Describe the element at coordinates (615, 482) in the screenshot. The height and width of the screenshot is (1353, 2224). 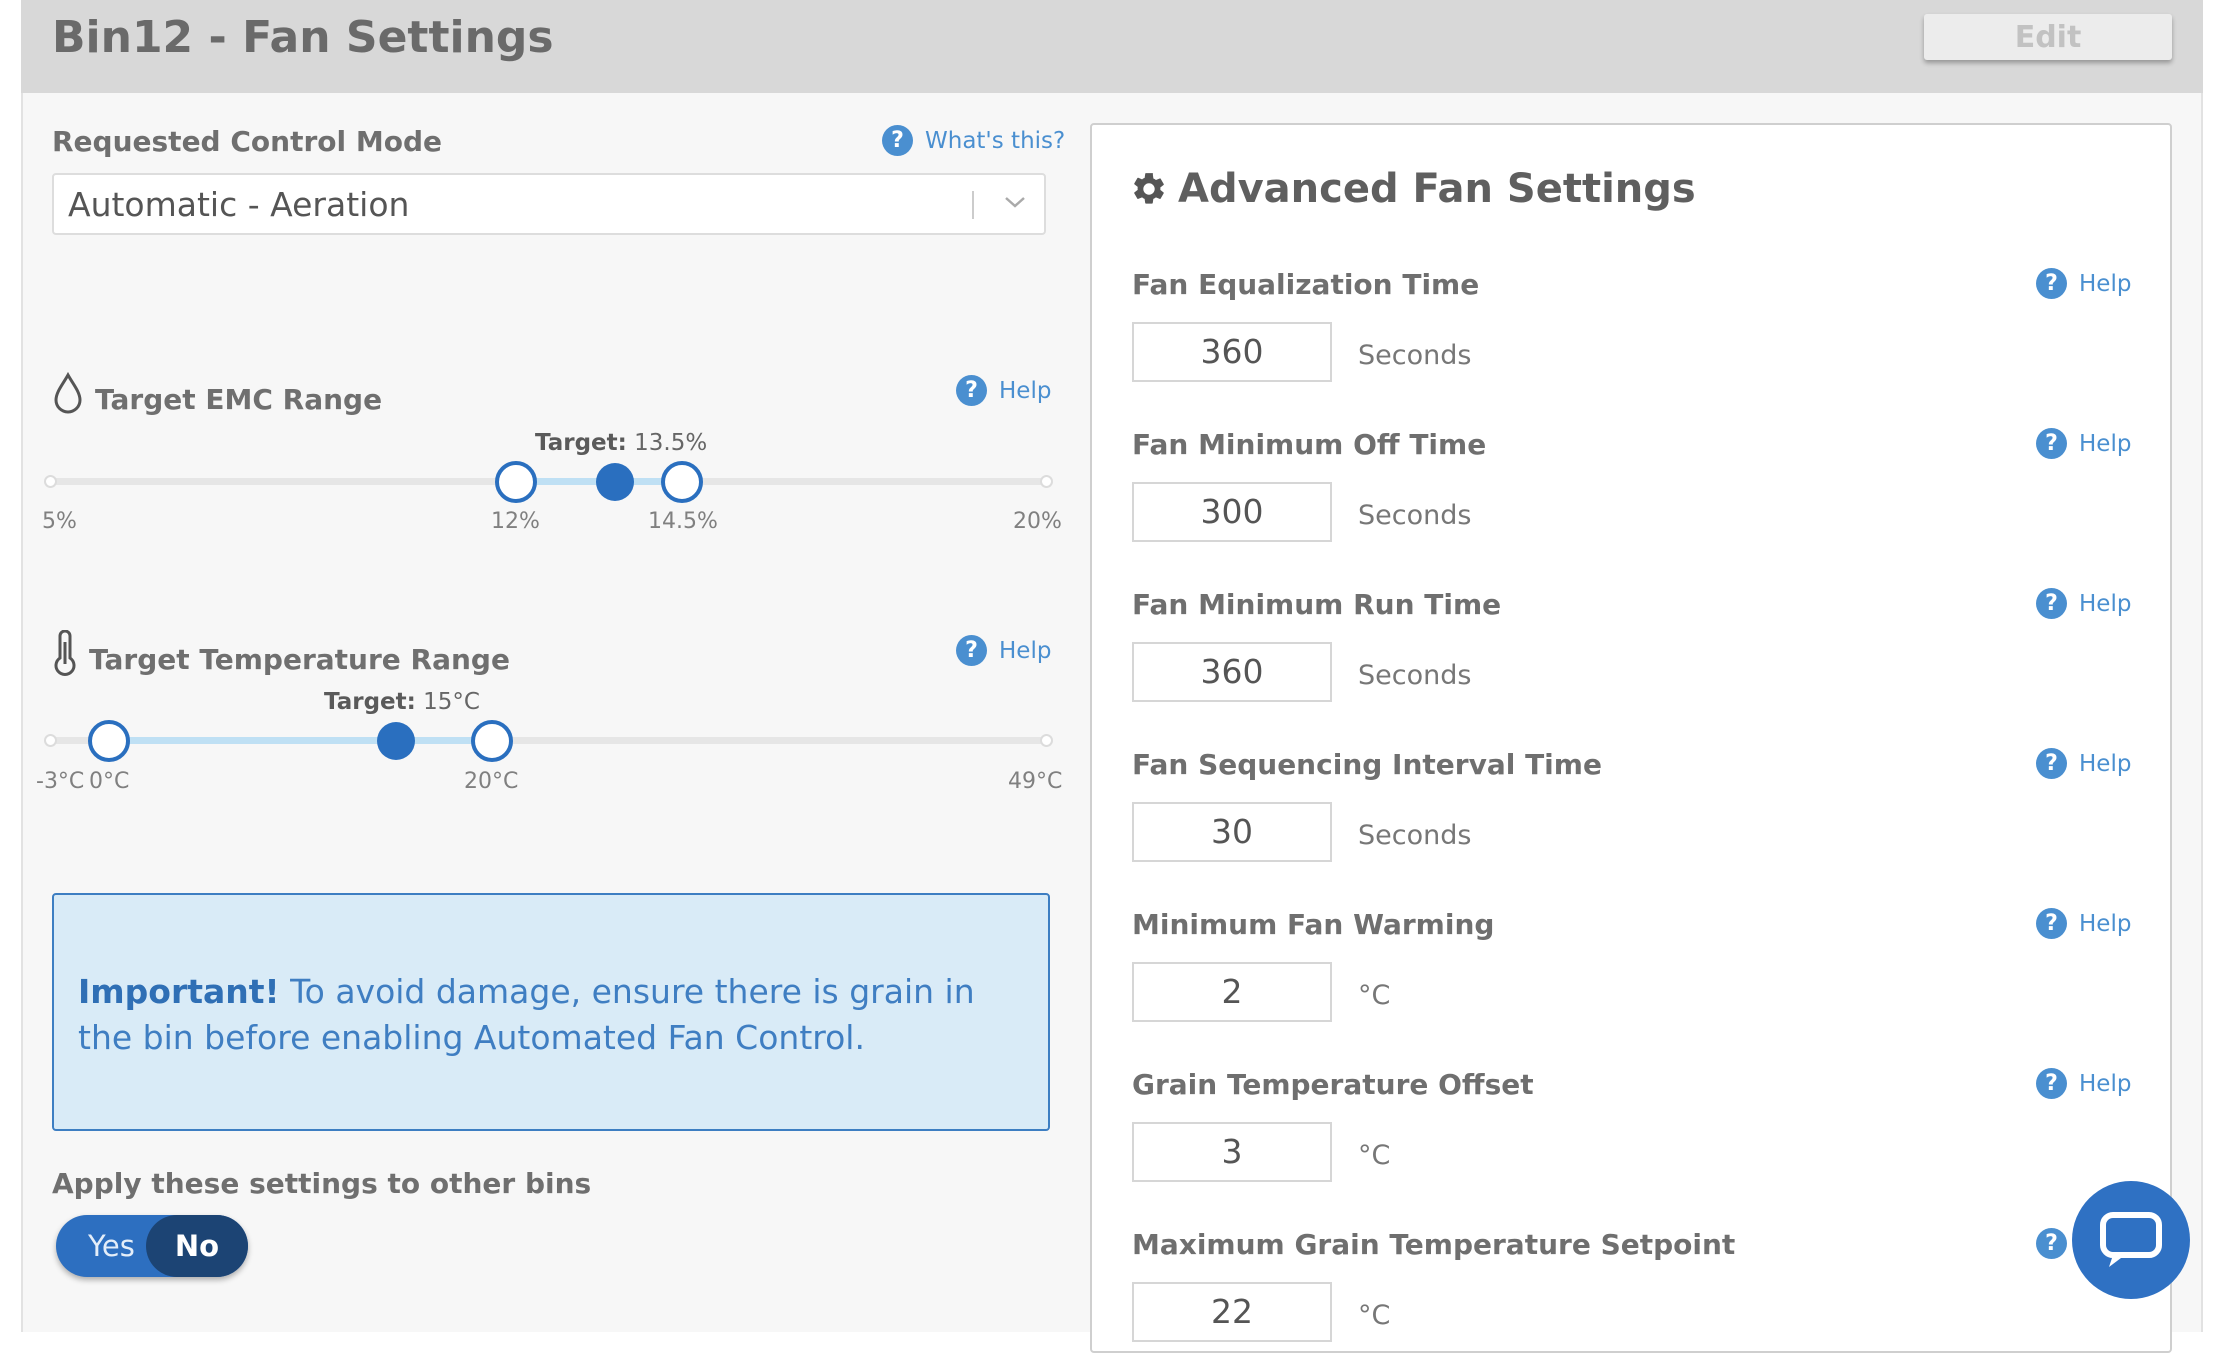
I see `emc-target-handle` at that location.